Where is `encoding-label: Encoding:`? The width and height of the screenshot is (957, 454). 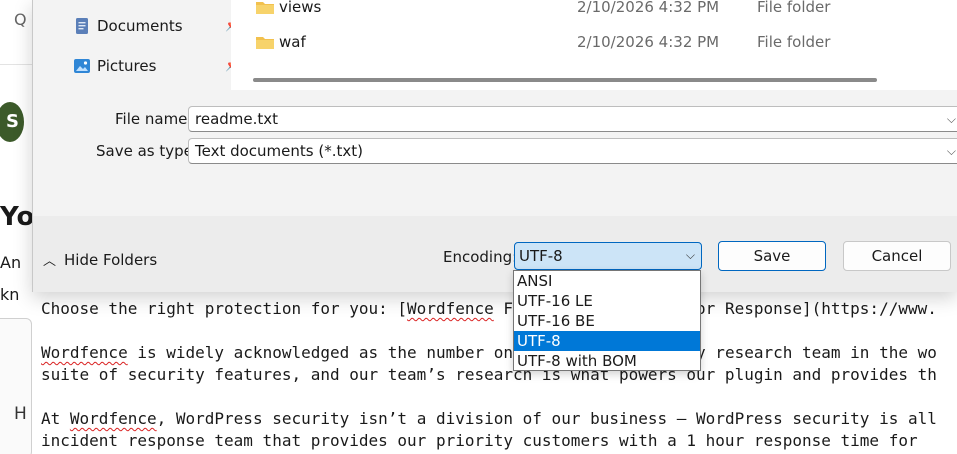
encoding-label: Encoding: is located at coordinates (480, 257).